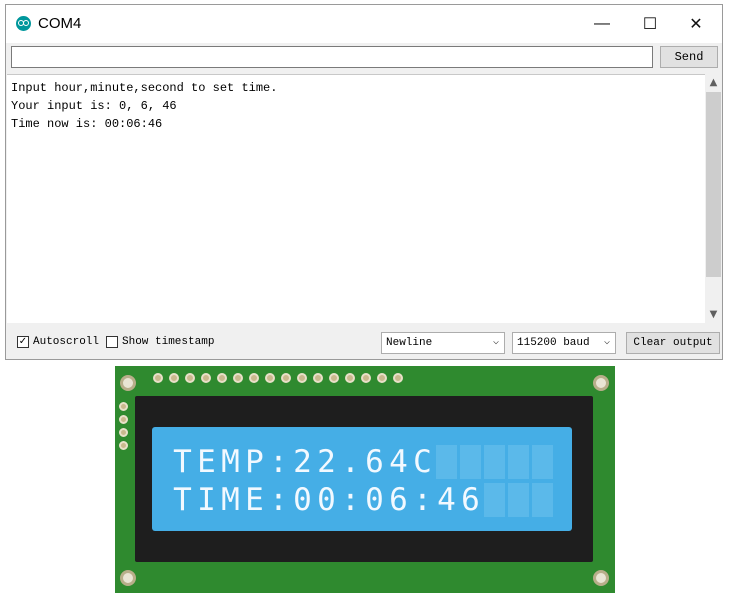 Image resolution: width=729 pixels, height=616 pixels. Describe the element at coordinates (23, 342) in the screenshot. I see `autoscroll-checkbox: ✓` at that location.